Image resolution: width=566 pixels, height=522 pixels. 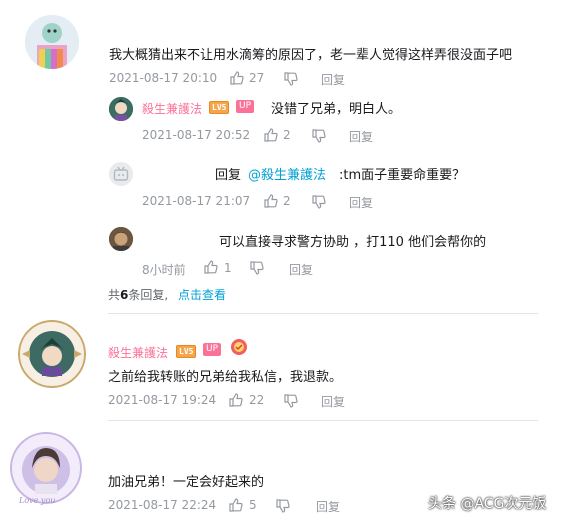 What do you see at coordinates (257, 400) in the screenshot?
I see `like-count: 22` at bounding box center [257, 400].